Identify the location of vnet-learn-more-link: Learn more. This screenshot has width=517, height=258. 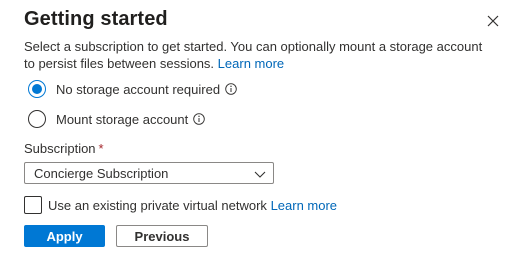
(304, 205).